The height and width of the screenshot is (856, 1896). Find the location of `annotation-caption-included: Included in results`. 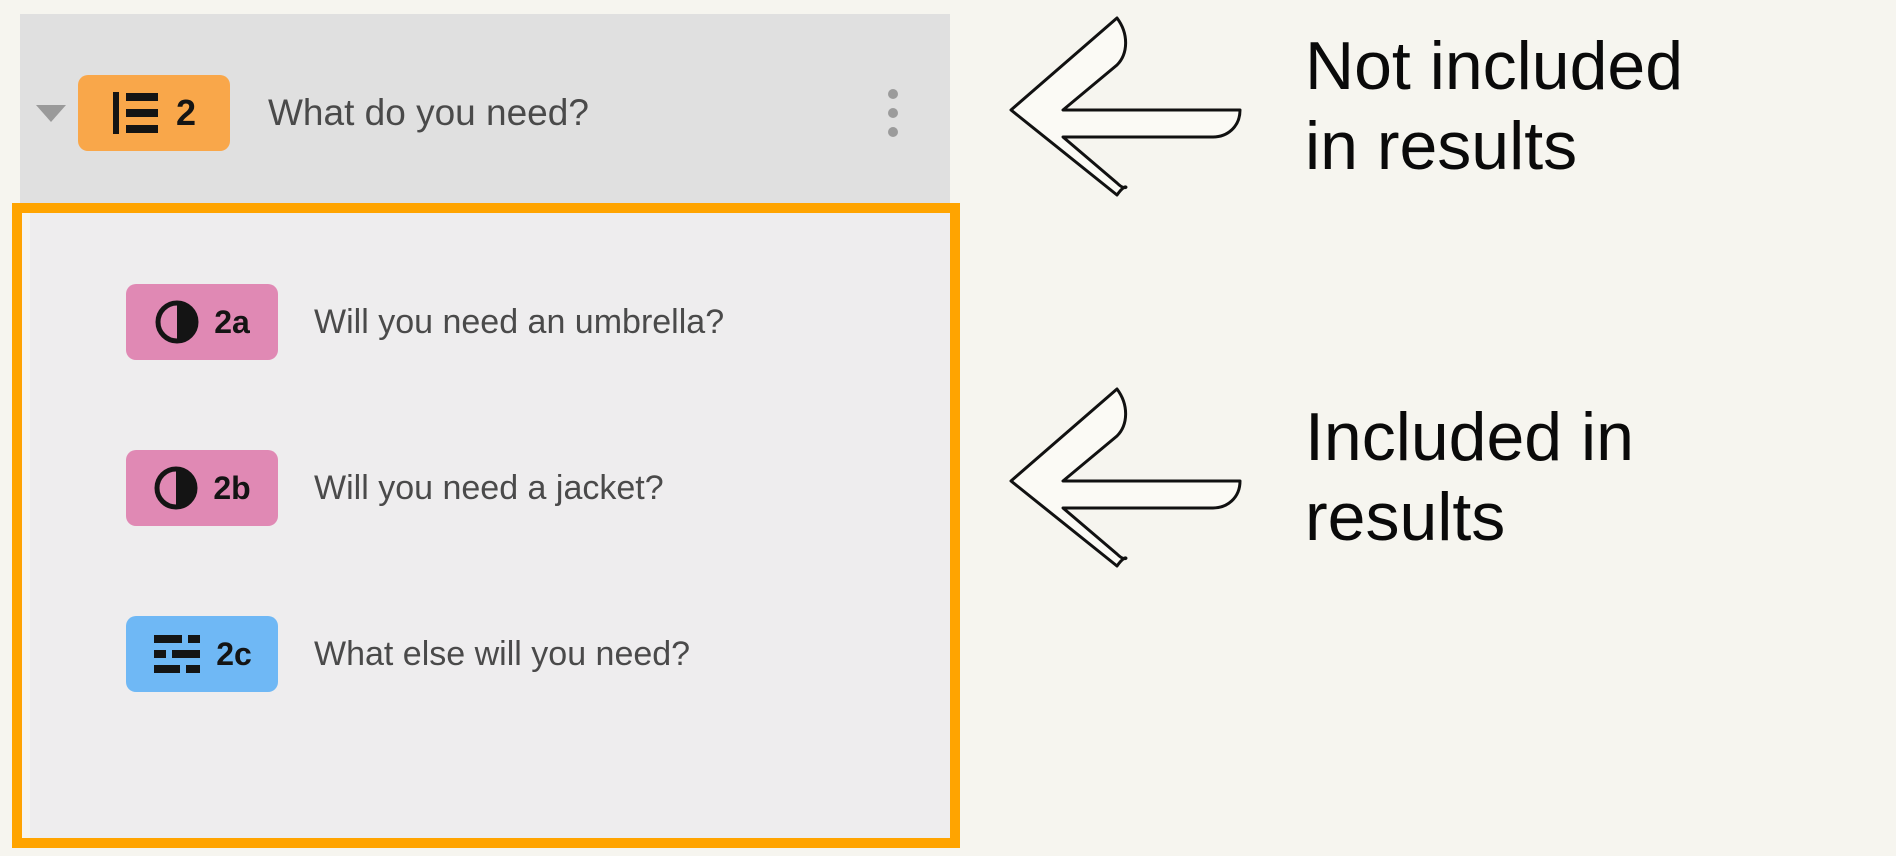

annotation-caption-included: Included in results is located at coordinates (1469, 476).